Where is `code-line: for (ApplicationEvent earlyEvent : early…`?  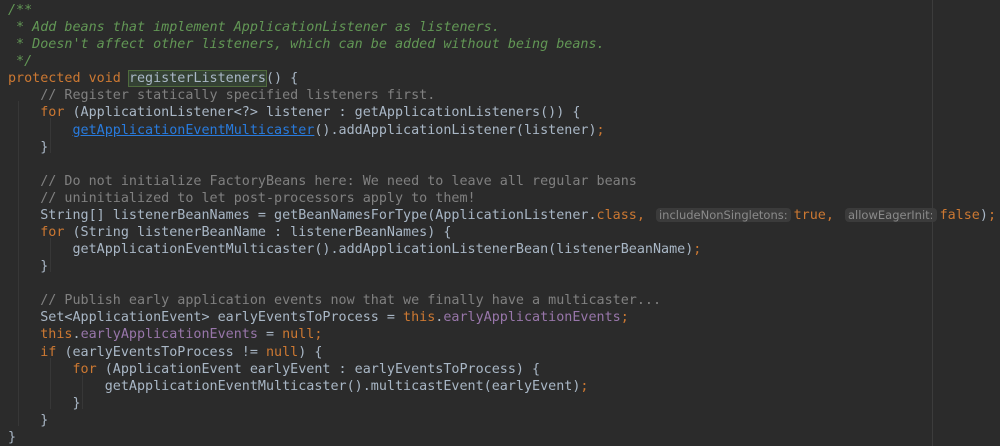
code-line: for (ApplicationEvent earlyEvent : early… is located at coordinates (500, 369).